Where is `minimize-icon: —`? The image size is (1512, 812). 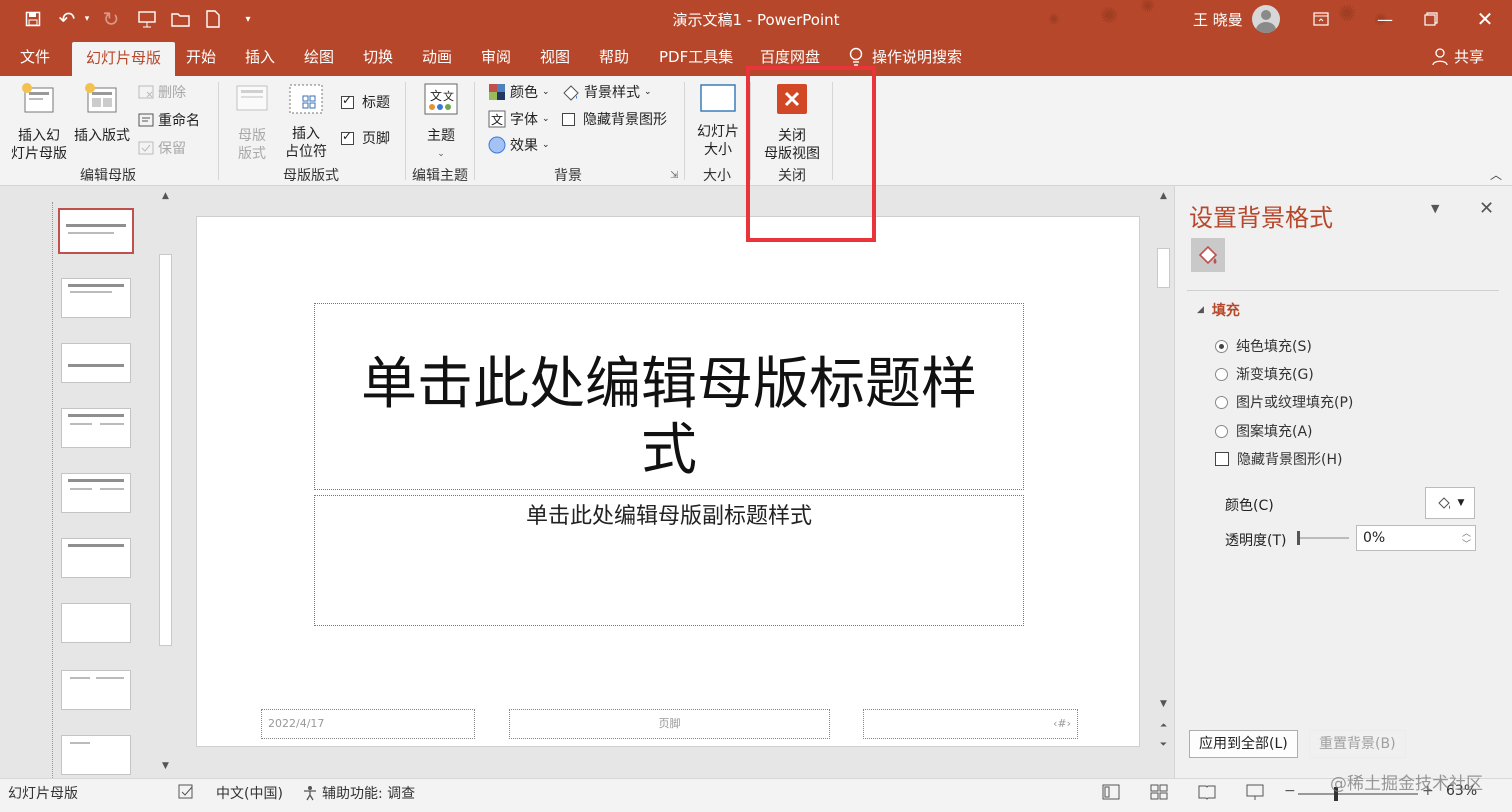 minimize-icon: — is located at coordinates (1385, 19).